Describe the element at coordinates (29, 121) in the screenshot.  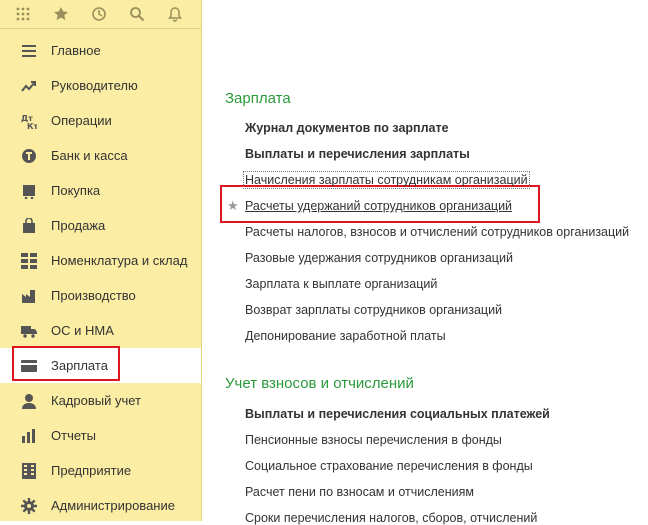
I see `dt-kt-icon: Дт Кт` at that location.